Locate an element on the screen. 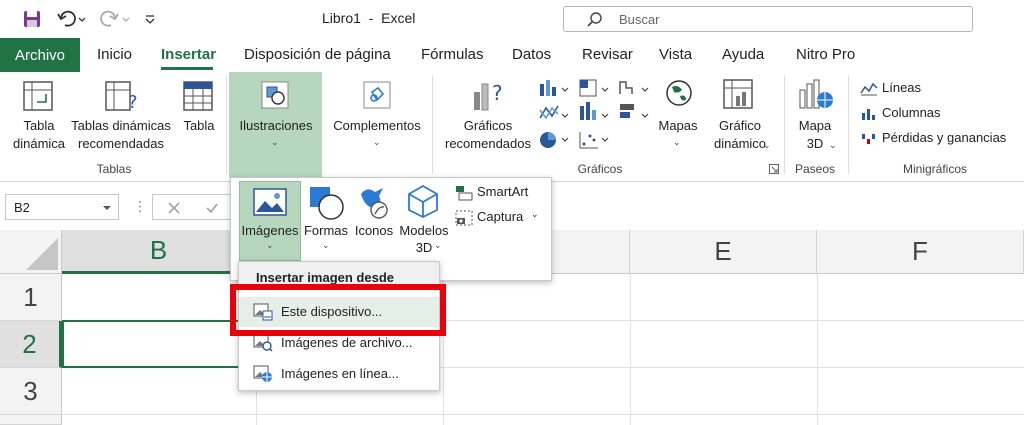 This screenshot has height=425, width=1024. save-icon is located at coordinates (32, 19).